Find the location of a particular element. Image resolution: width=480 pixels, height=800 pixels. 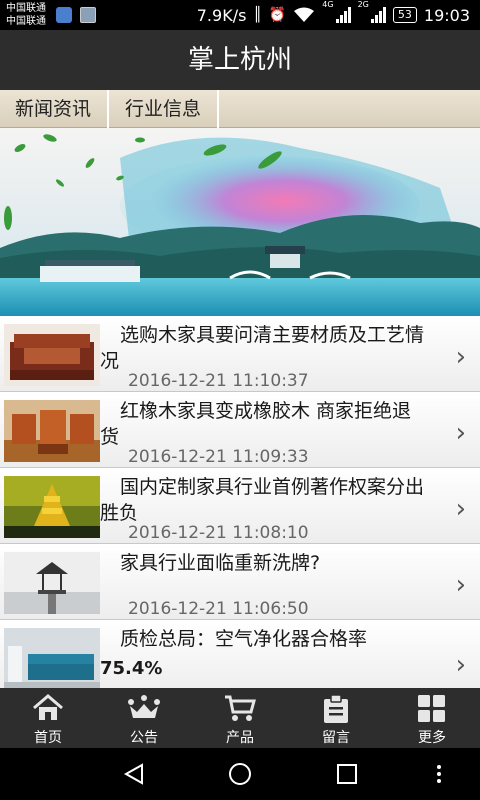

nav-message-label: 留言 is located at coordinates (336, 738).